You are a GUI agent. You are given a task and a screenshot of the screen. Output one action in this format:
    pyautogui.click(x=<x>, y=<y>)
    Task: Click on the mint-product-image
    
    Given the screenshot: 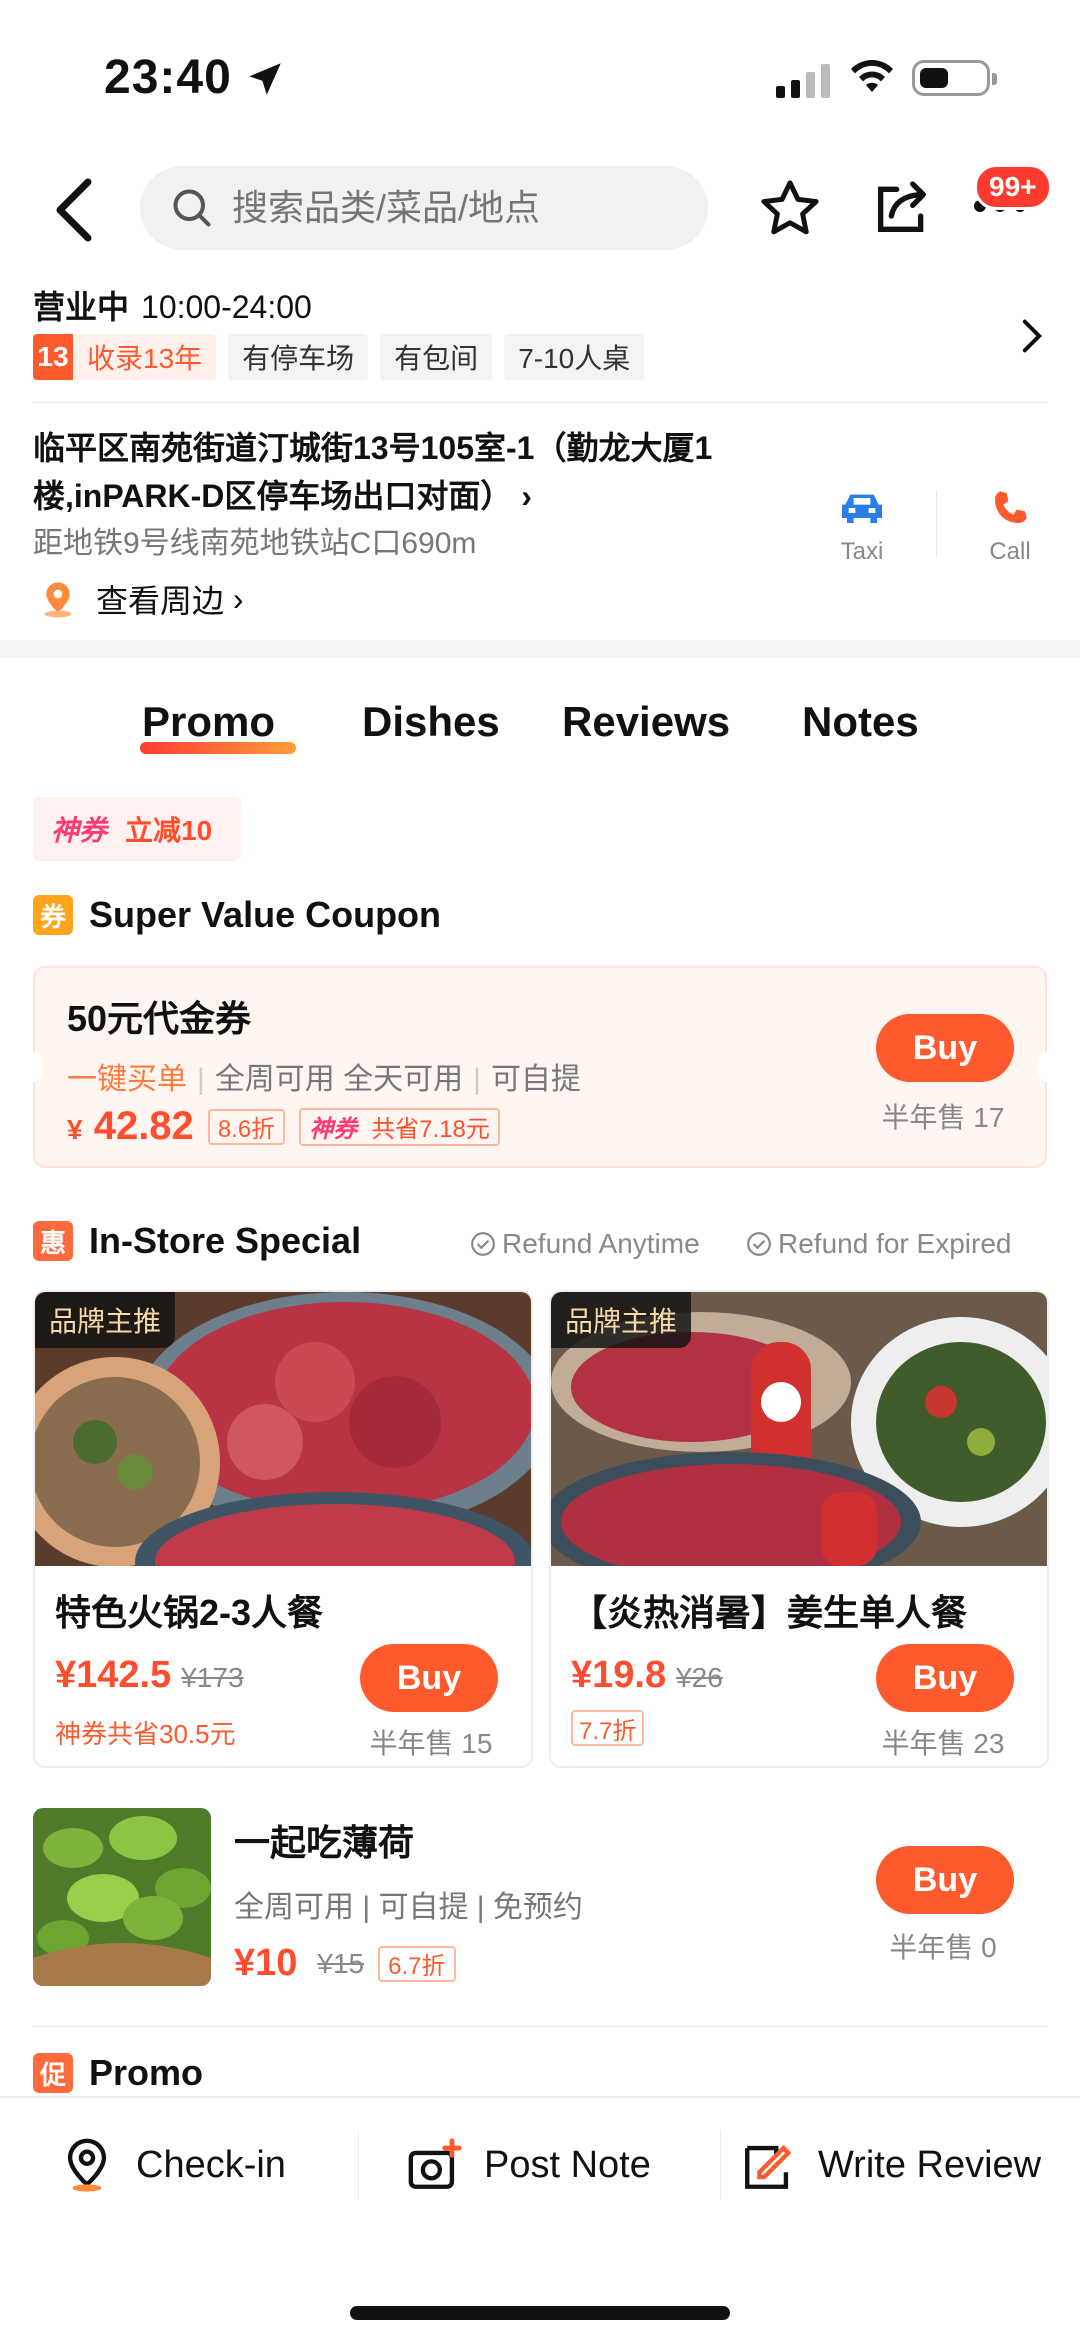 What is the action you would take?
    pyautogui.click(x=122, y=1897)
    